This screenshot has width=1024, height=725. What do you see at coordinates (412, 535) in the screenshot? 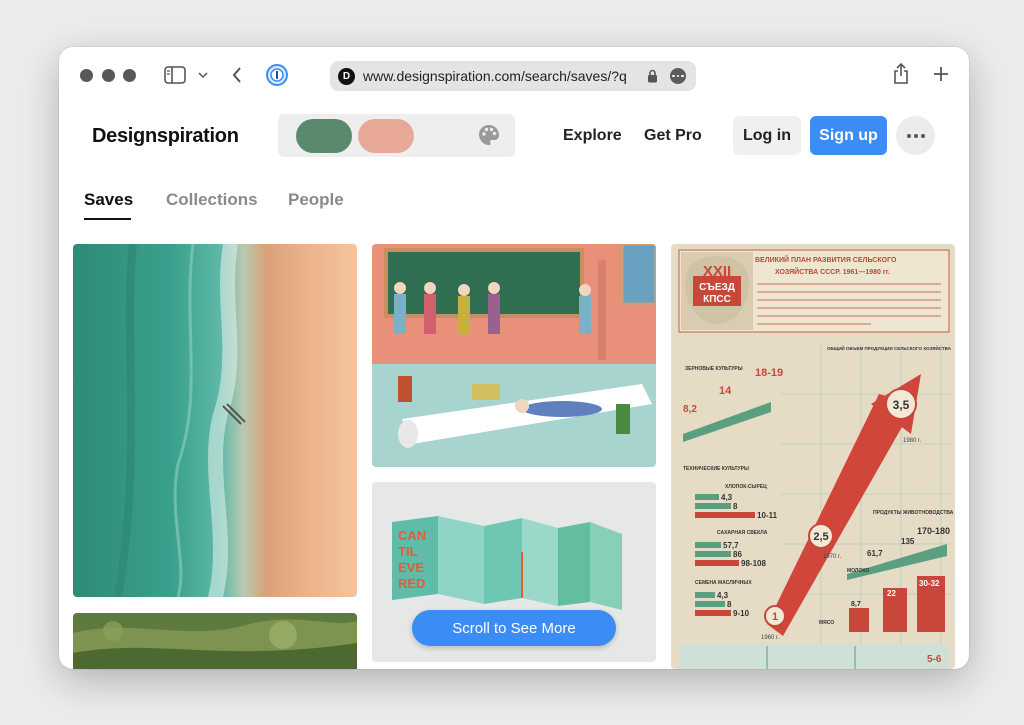
I see `brochure-line-1: CAN` at bounding box center [412, 535].